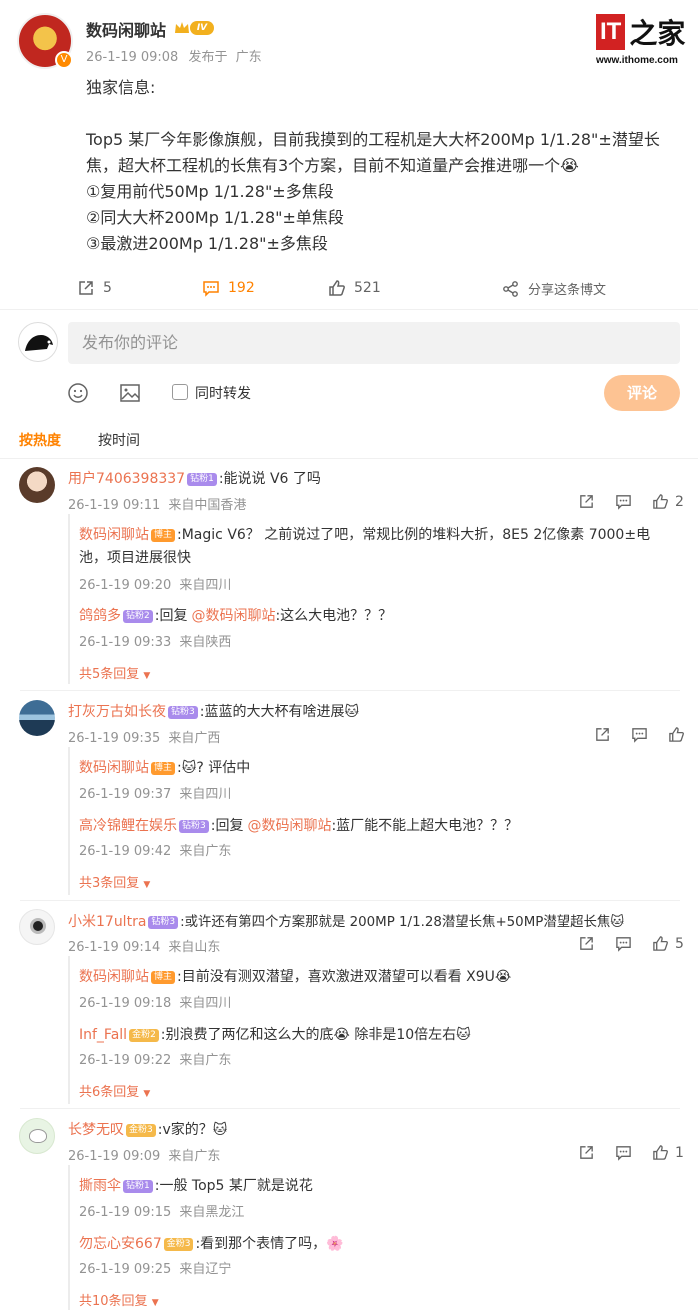 Image resolution: width=698 pixels, height=1315 pixels. Describe the element at coordinates (374, 343) in the screenshot. I see `comment-input: 发布你的评论` at that location.